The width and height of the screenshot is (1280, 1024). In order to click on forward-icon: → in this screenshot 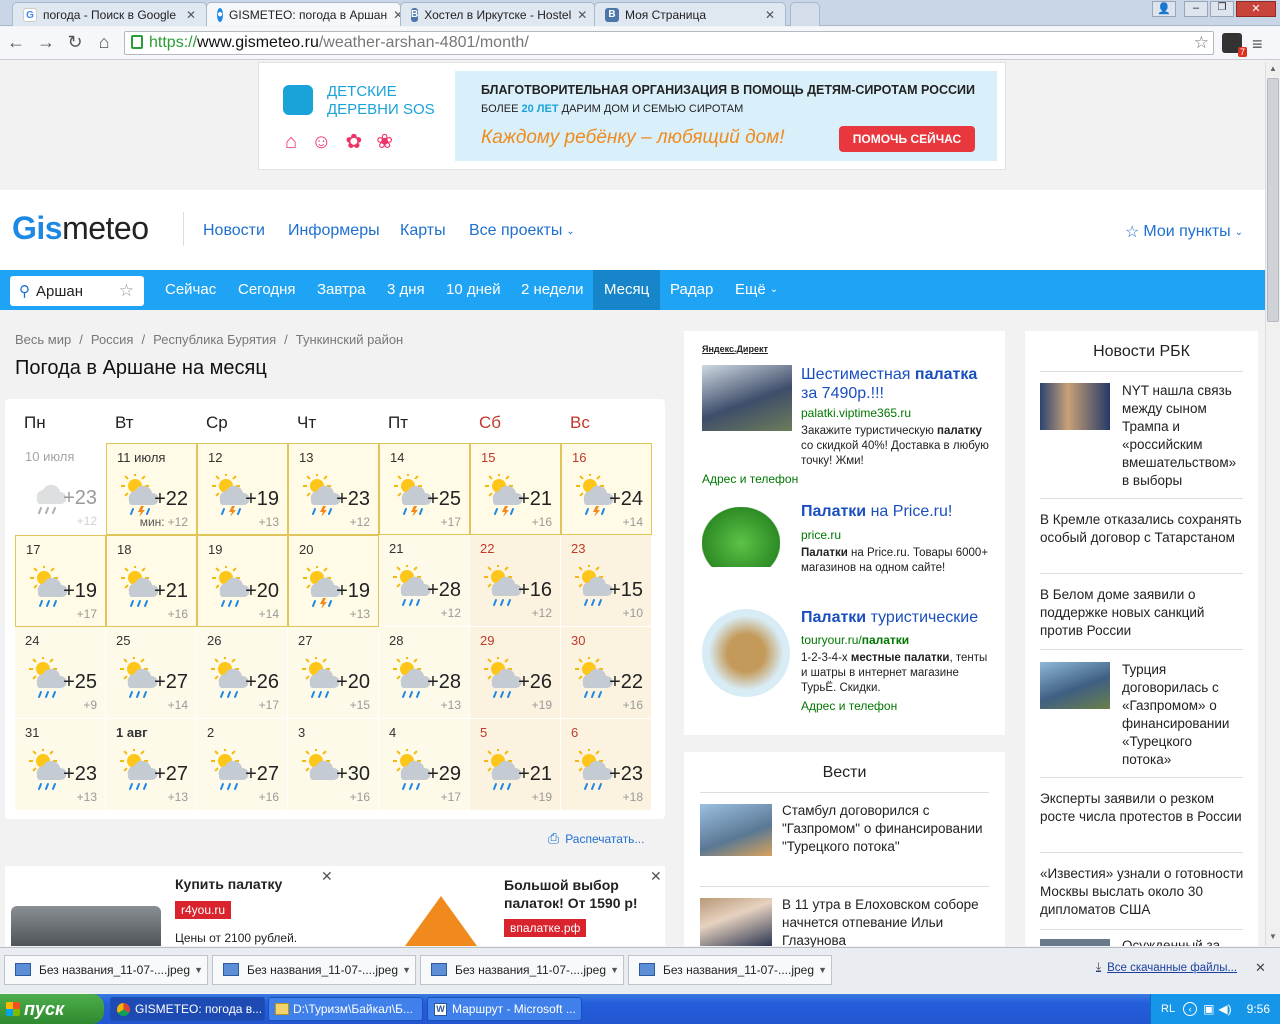, I will do `click(46, 42)`.